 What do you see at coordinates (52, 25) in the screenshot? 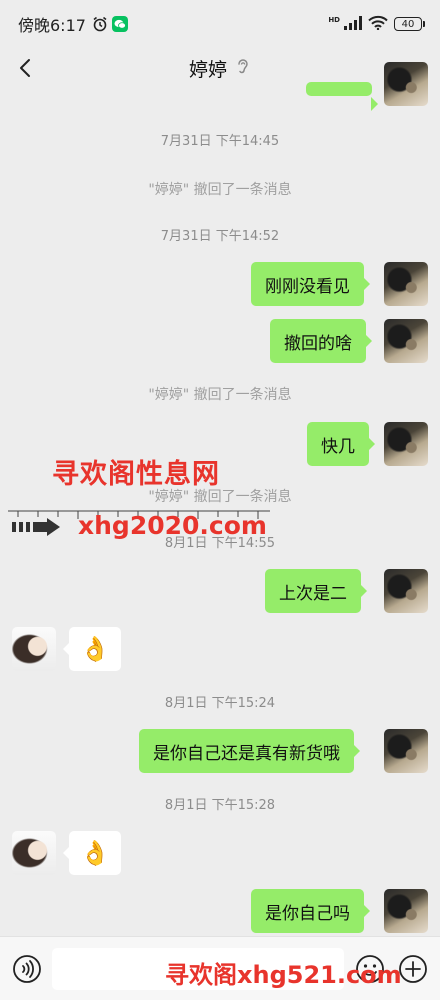
I see `status-time: 傍晚6:17` at bounding box center [52, 25].